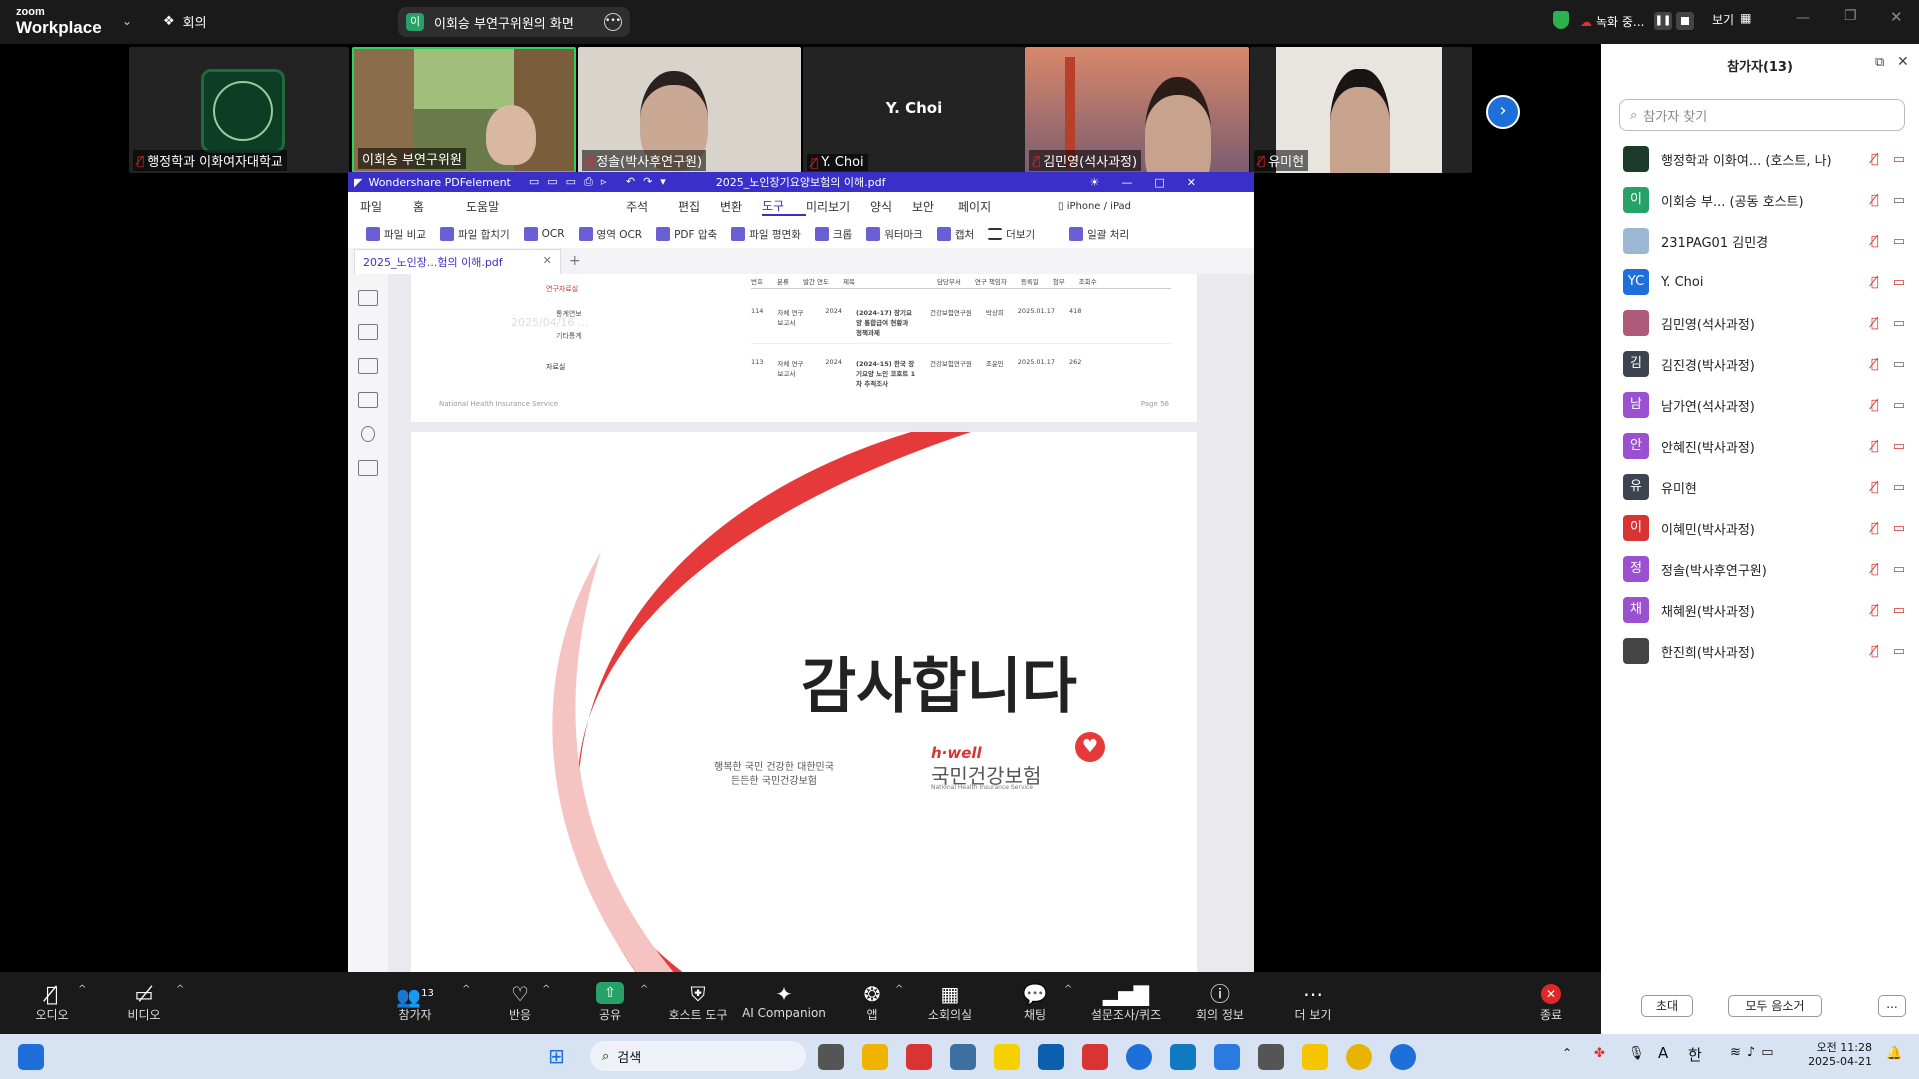 This screenshot has width=1919, height=1079. I want to click on chevron-down-icon: ⌄, so click(127, 21).